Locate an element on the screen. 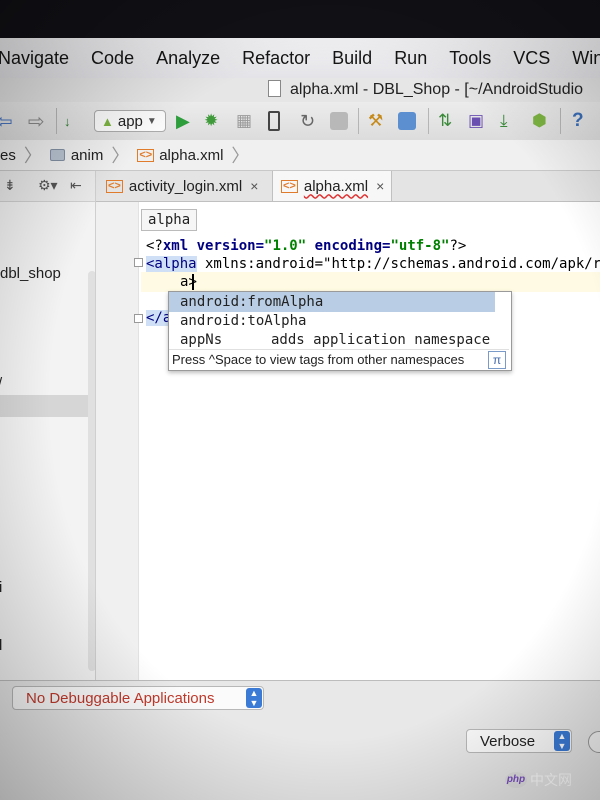  tab-label: activity_login.xml is located at coordinates (185, 186).